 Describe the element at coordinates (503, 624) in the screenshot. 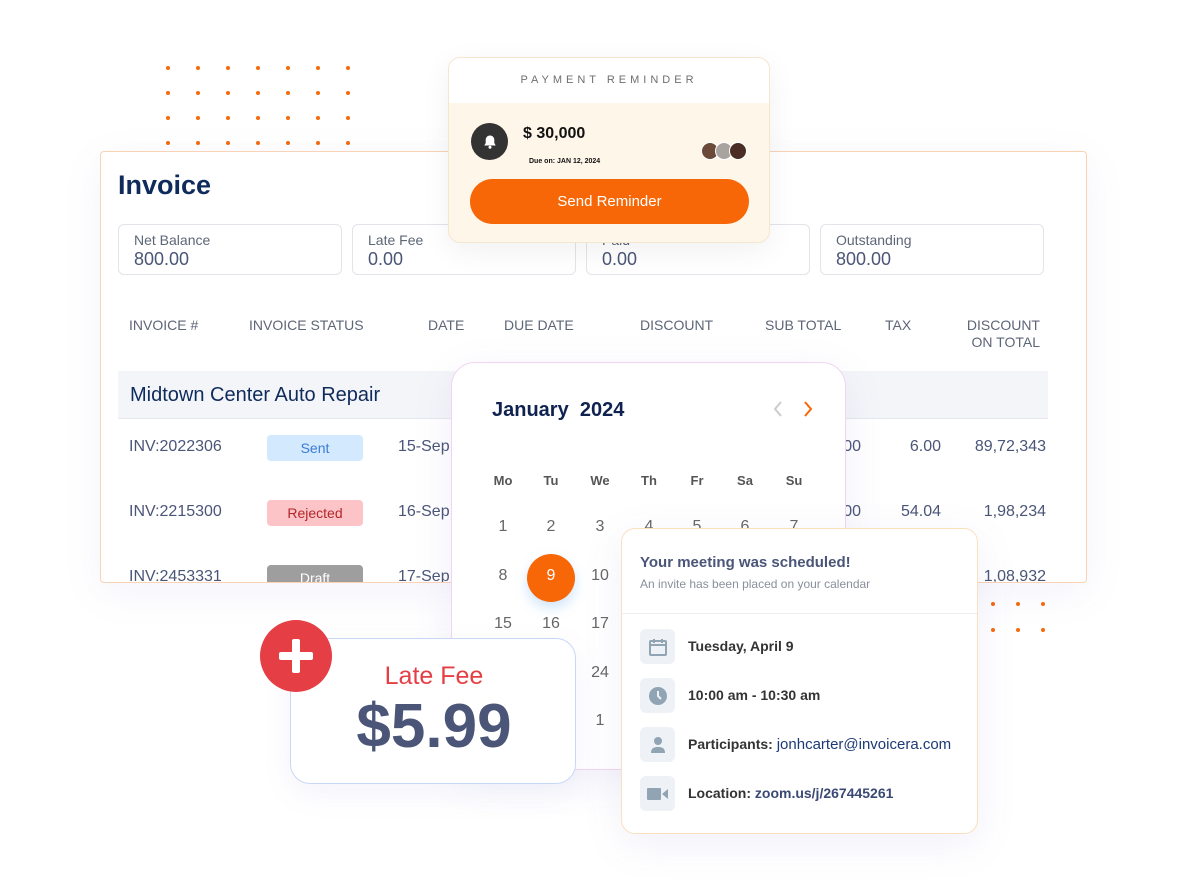

I see `calendar-day: 15` at that location.